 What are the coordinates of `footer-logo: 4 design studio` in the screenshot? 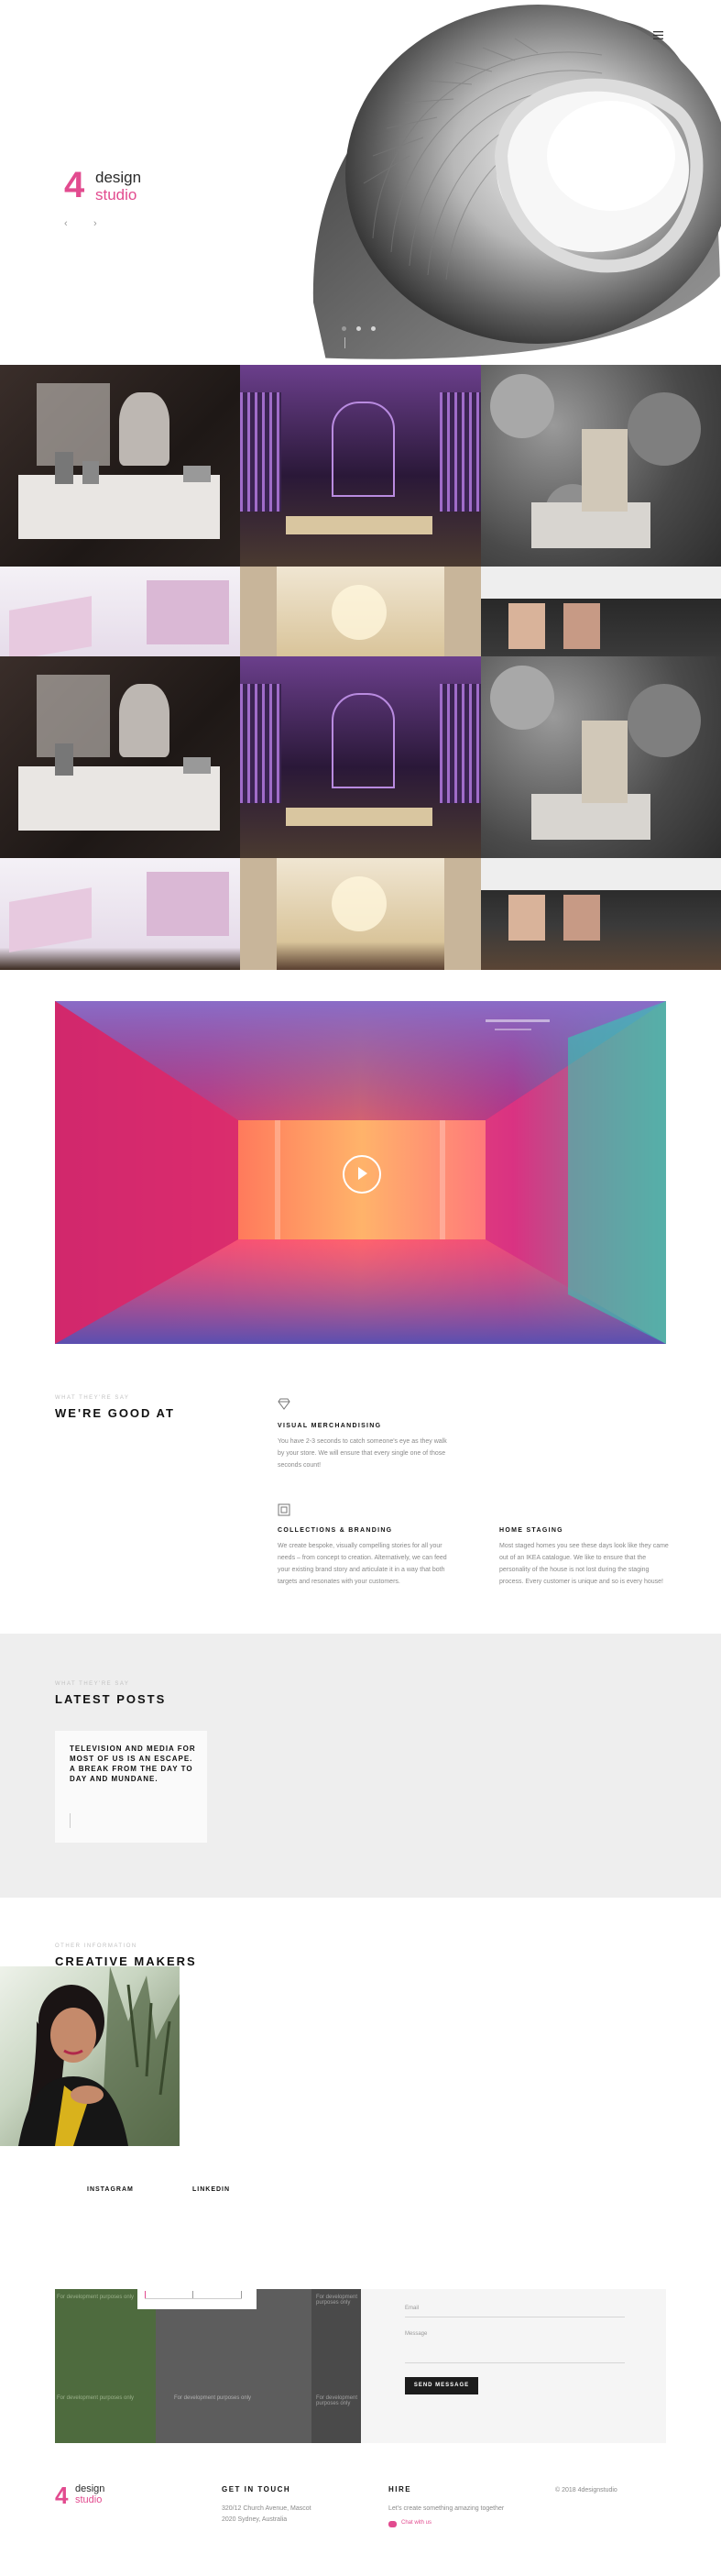 It's located at (87, 2496).